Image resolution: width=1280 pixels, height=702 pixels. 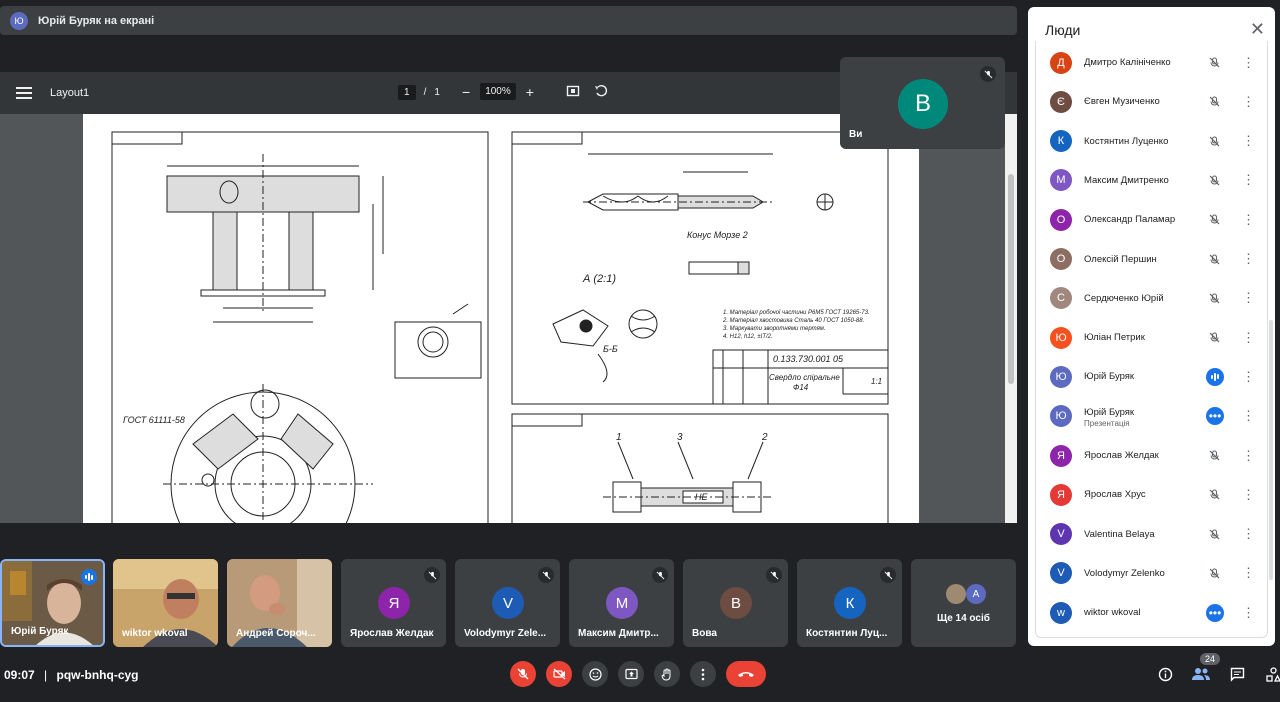 I want to click on menu-icon, so click(x=24, y=93).